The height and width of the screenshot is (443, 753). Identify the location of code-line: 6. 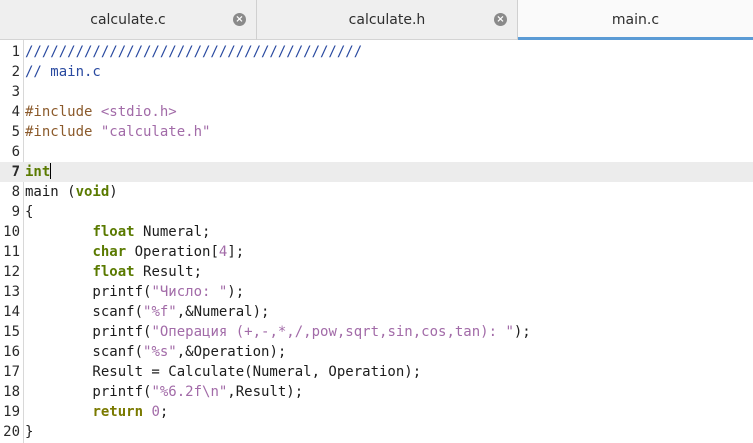
(376, 152).